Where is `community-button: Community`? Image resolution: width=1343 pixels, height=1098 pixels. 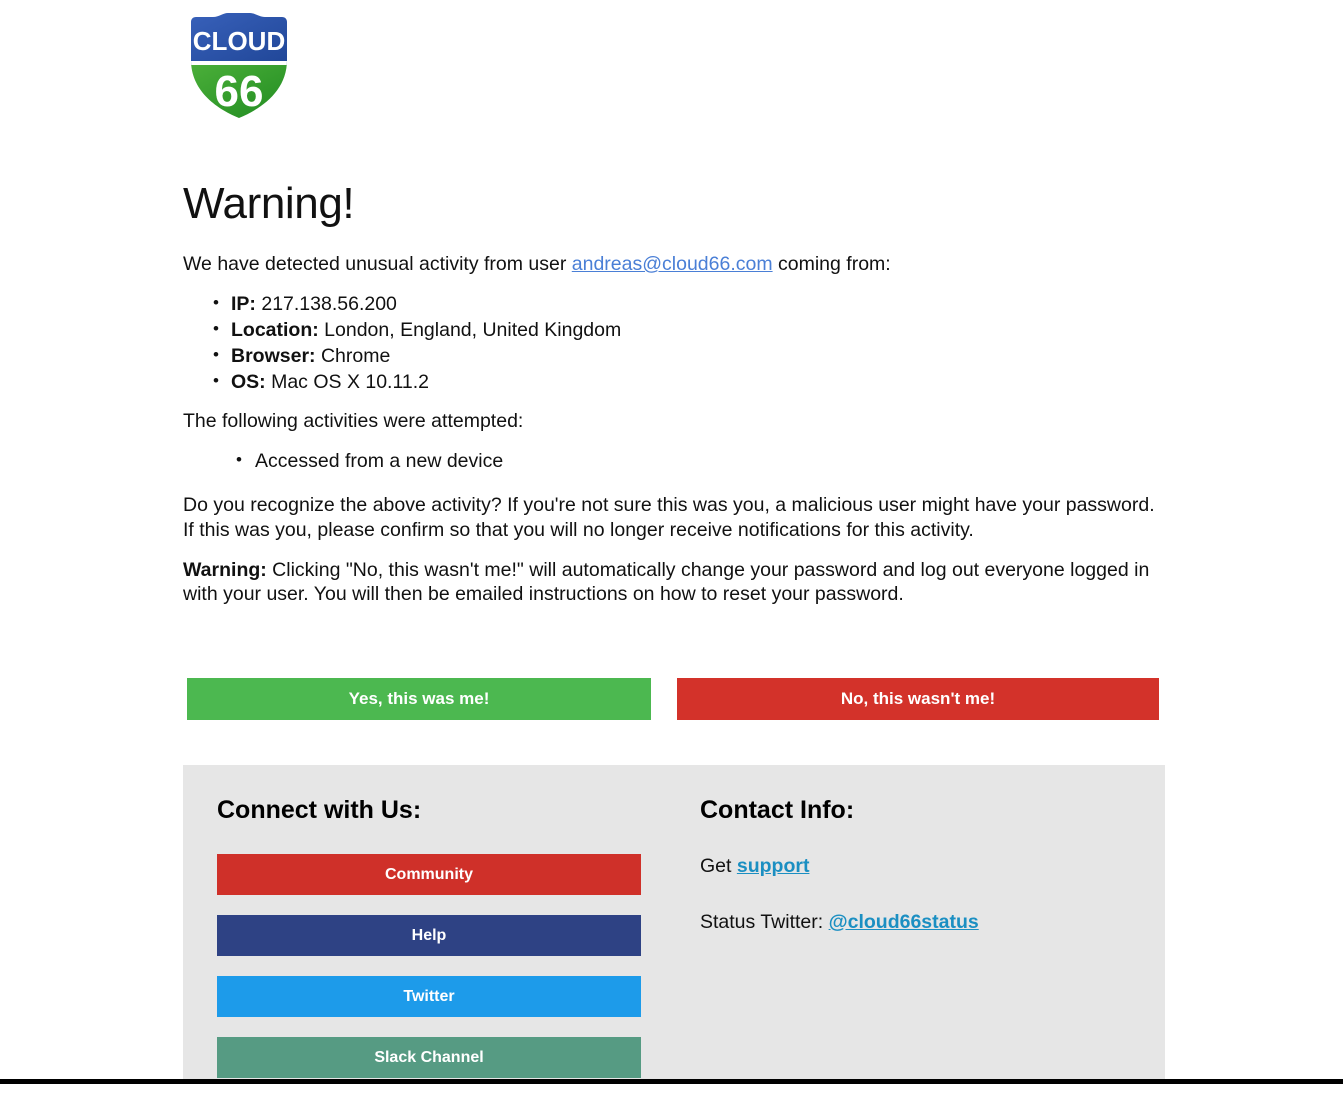 community-button: Community is located at coordinates (429, 874).